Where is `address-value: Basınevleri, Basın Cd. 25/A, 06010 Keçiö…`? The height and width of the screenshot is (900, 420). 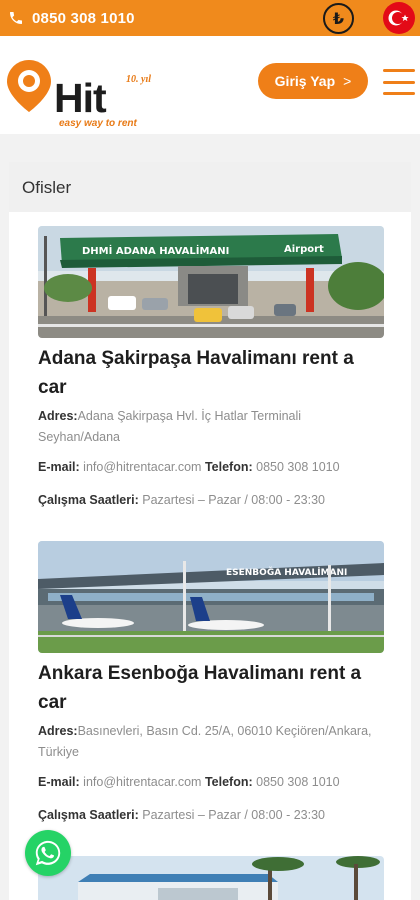 address-value: Basınevleri, Basın Cd. 25/A, 06010 Keçiö… is located at coordinates (205, 741).